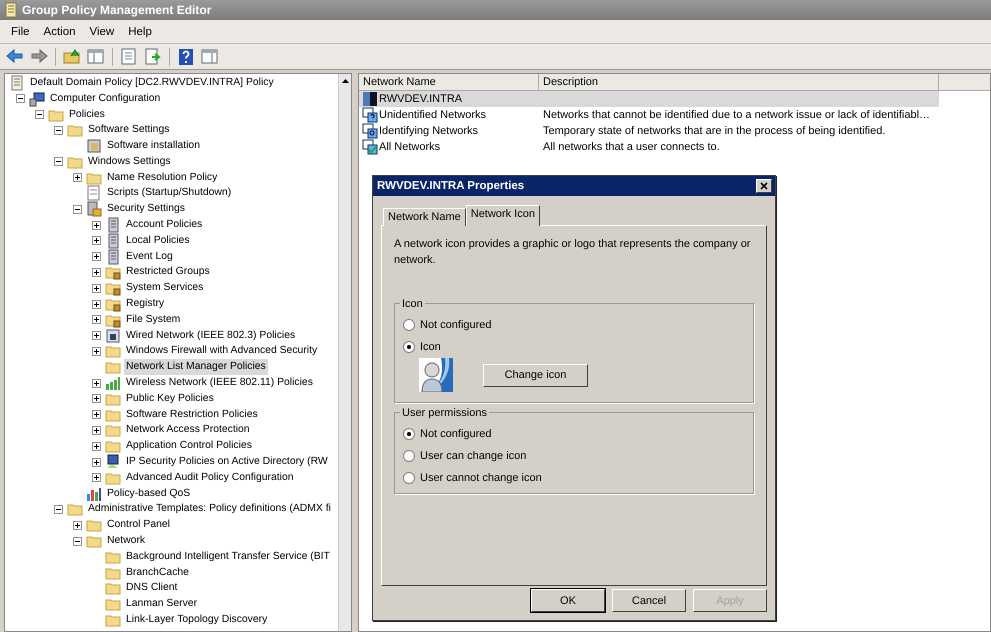  I want to click on tree-item: Administrative Templates: Policy definitions (ADMX fi, so click(209, 509).